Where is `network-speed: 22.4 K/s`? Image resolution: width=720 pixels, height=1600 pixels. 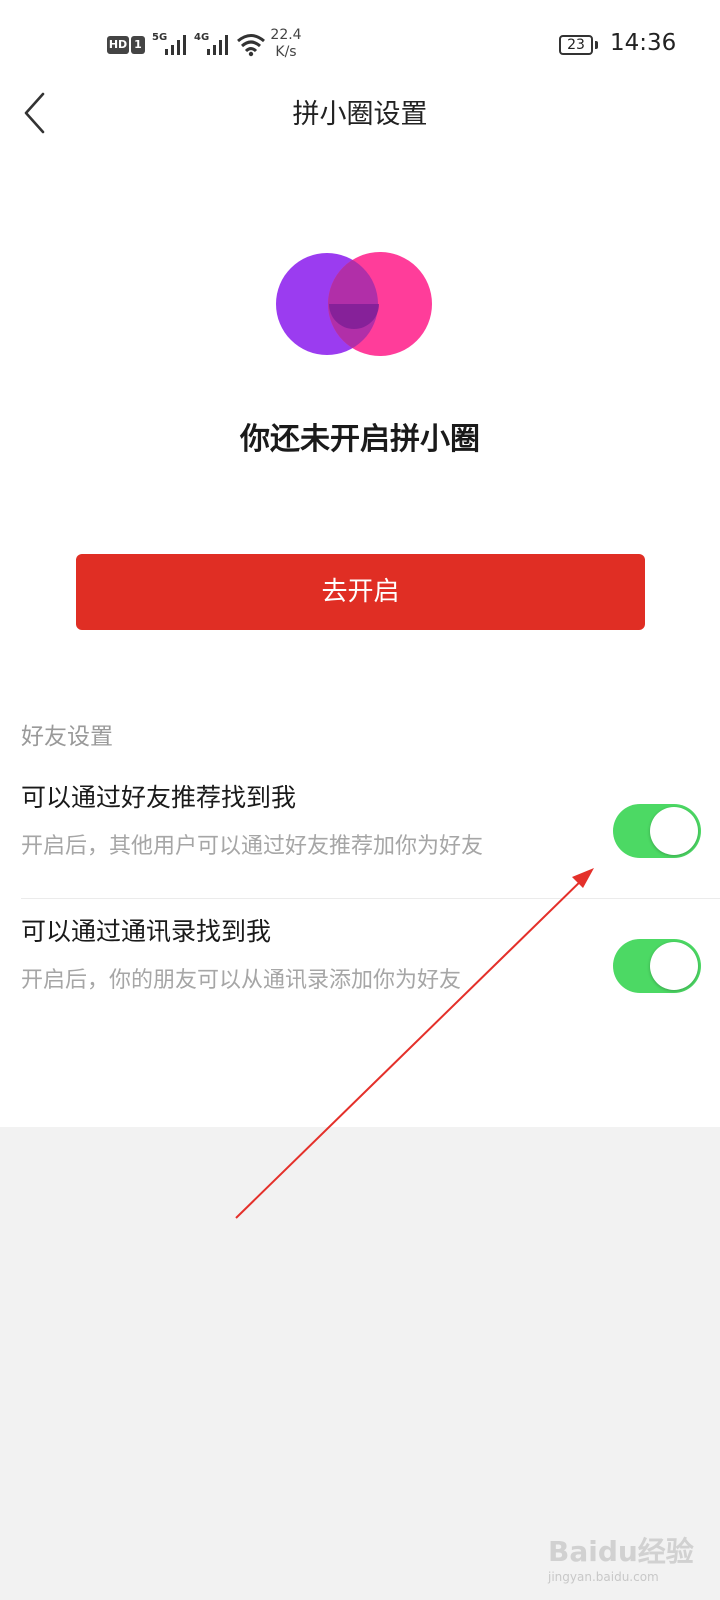
network-speed: 22.4 K/s is located at coordinates (286, 44).